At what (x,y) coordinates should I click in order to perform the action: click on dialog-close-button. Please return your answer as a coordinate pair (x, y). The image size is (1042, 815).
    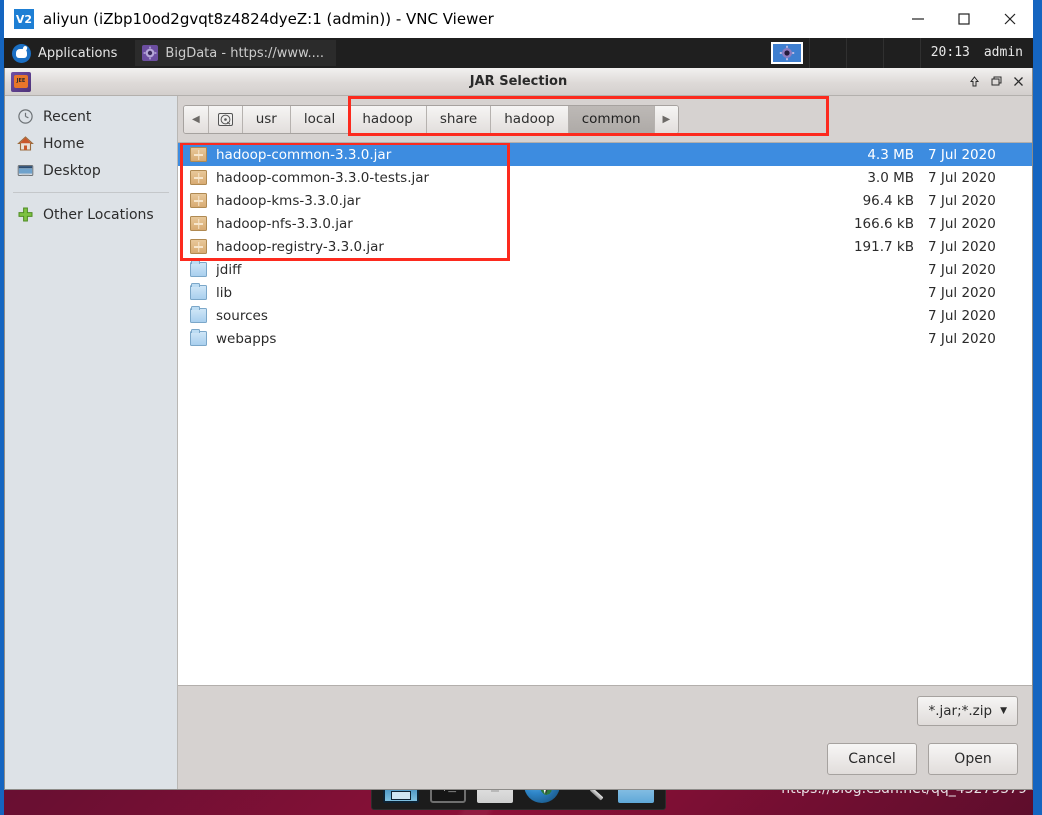
    Looking at the image, I should click on (1018, 82).